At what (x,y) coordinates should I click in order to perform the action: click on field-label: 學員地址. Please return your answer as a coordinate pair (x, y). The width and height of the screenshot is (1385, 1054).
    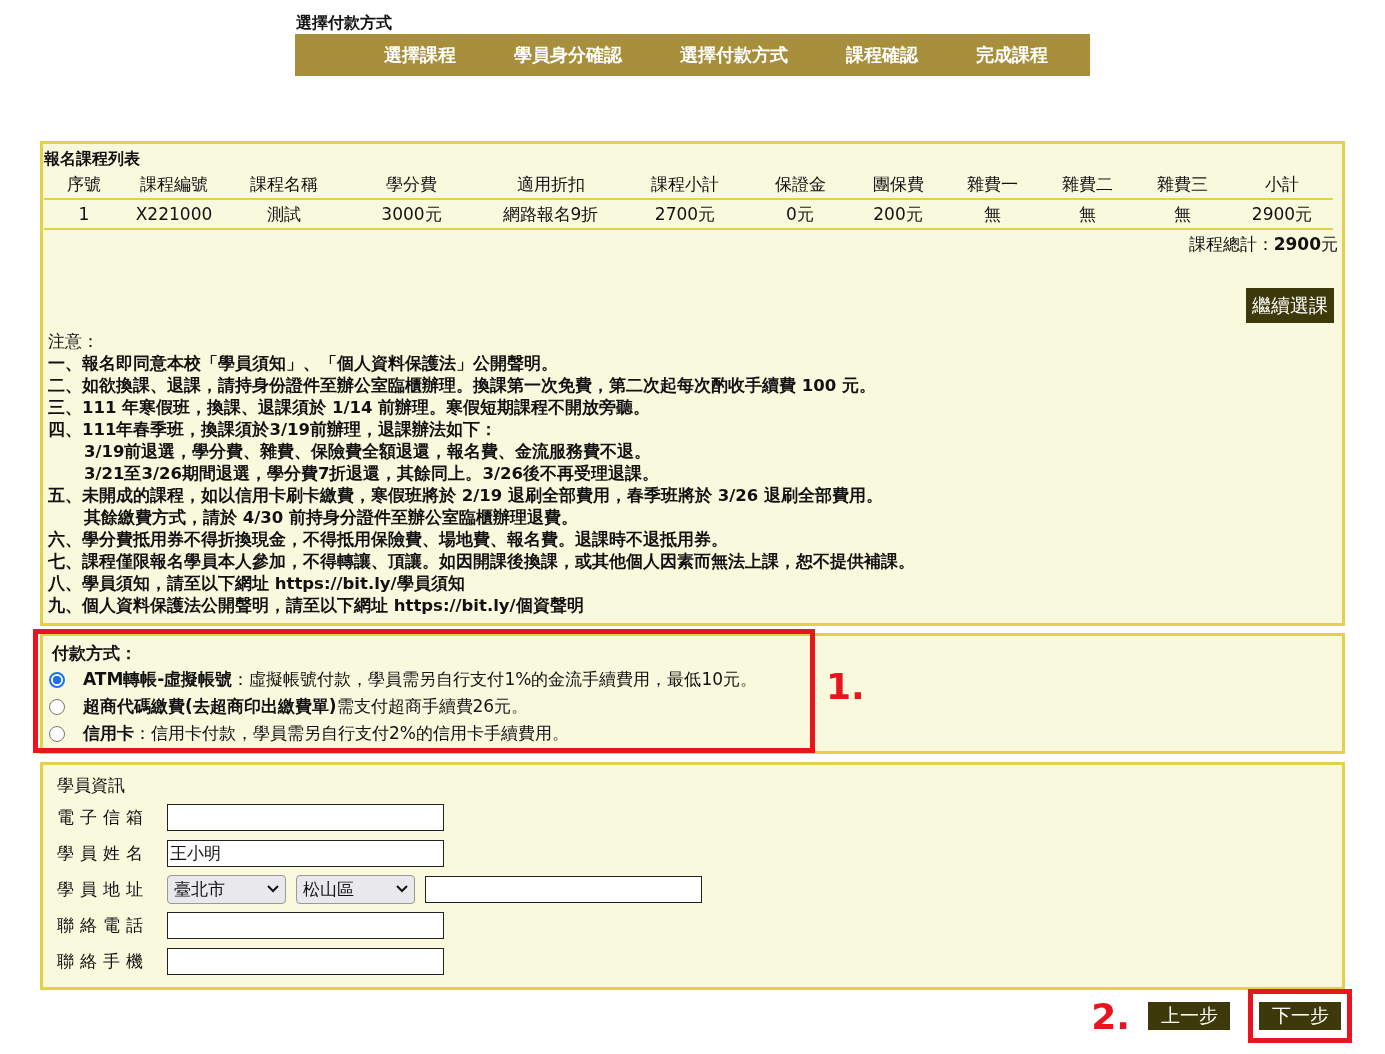
    Looking at the image, I should click on (103, 889).